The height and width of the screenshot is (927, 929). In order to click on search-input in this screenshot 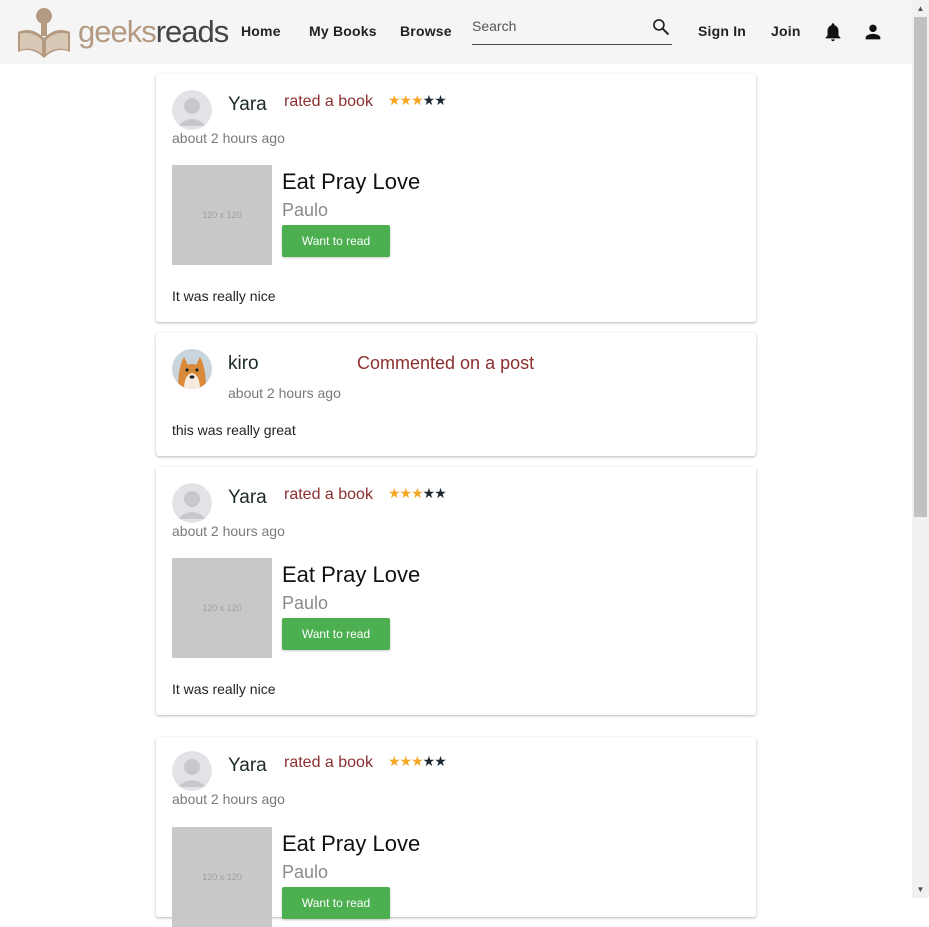, I will do `click(557, 26)`.